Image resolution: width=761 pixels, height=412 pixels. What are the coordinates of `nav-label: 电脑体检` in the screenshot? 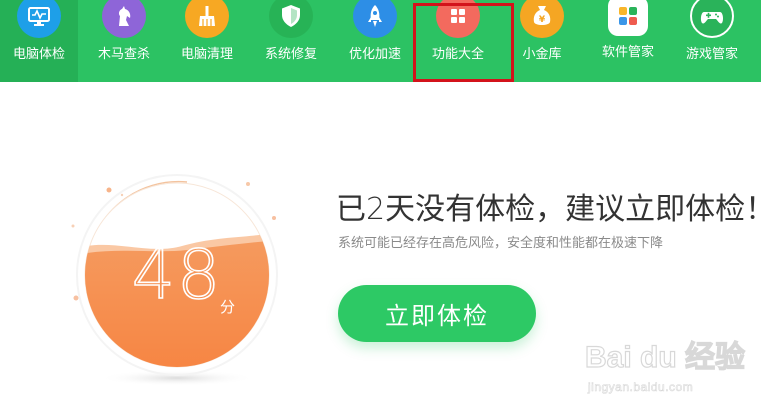 It's located at (38, 54).